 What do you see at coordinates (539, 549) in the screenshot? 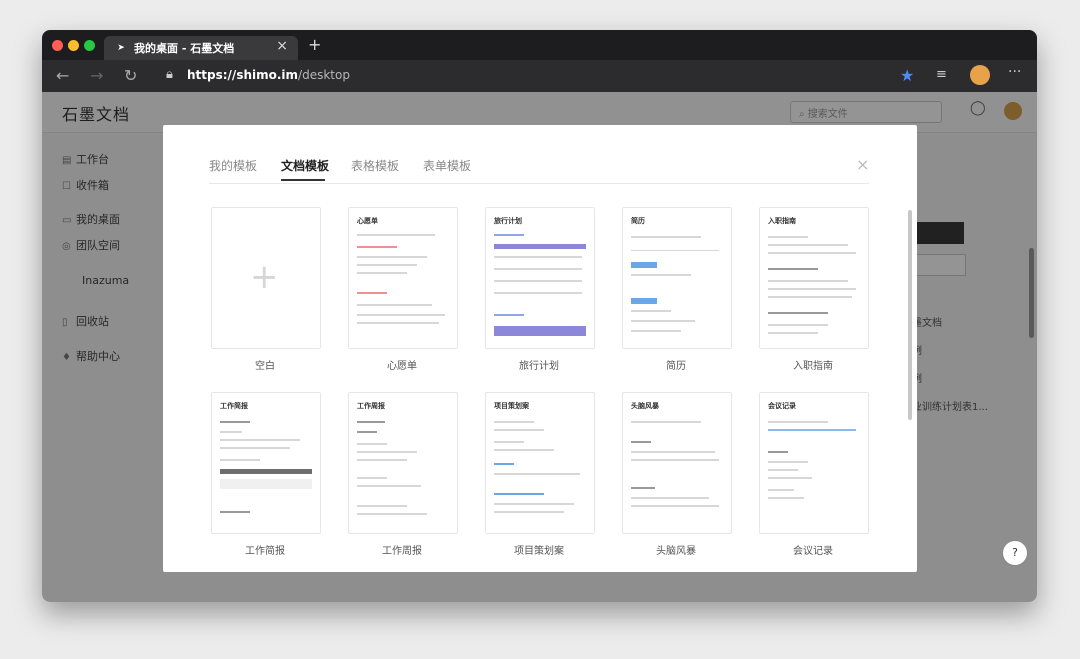
I see `template-label: 项目策划案` at bounding box center [539, 549].